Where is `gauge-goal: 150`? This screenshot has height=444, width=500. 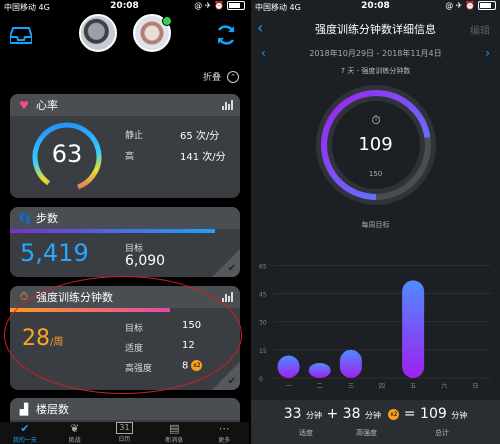 gauge-goal: 150 is located at coordinates (375, 174).